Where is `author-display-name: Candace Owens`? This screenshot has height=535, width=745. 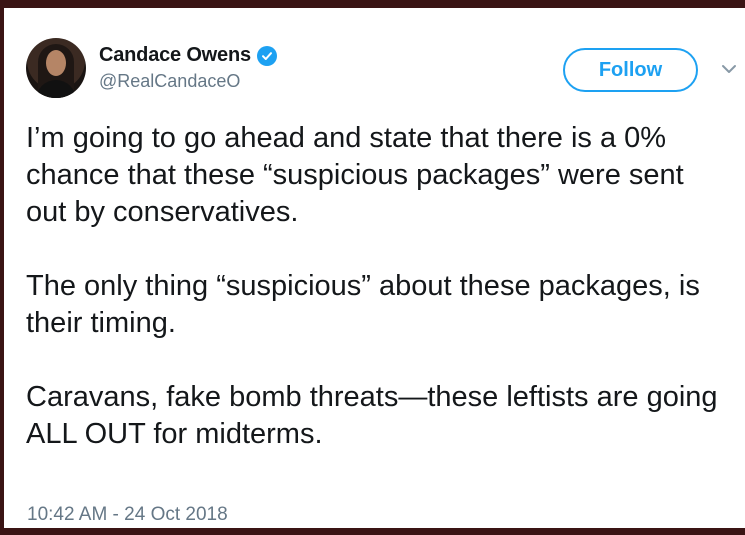
author-display-name: Candace Owens is located at coordinates (175, 55).